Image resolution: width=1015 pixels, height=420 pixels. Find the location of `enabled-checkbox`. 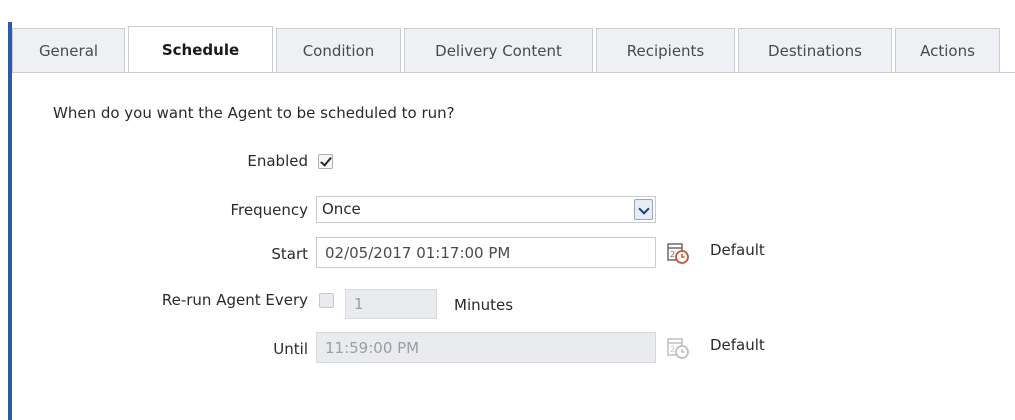

enabled-checkbox is located at coordinates (325, 161).